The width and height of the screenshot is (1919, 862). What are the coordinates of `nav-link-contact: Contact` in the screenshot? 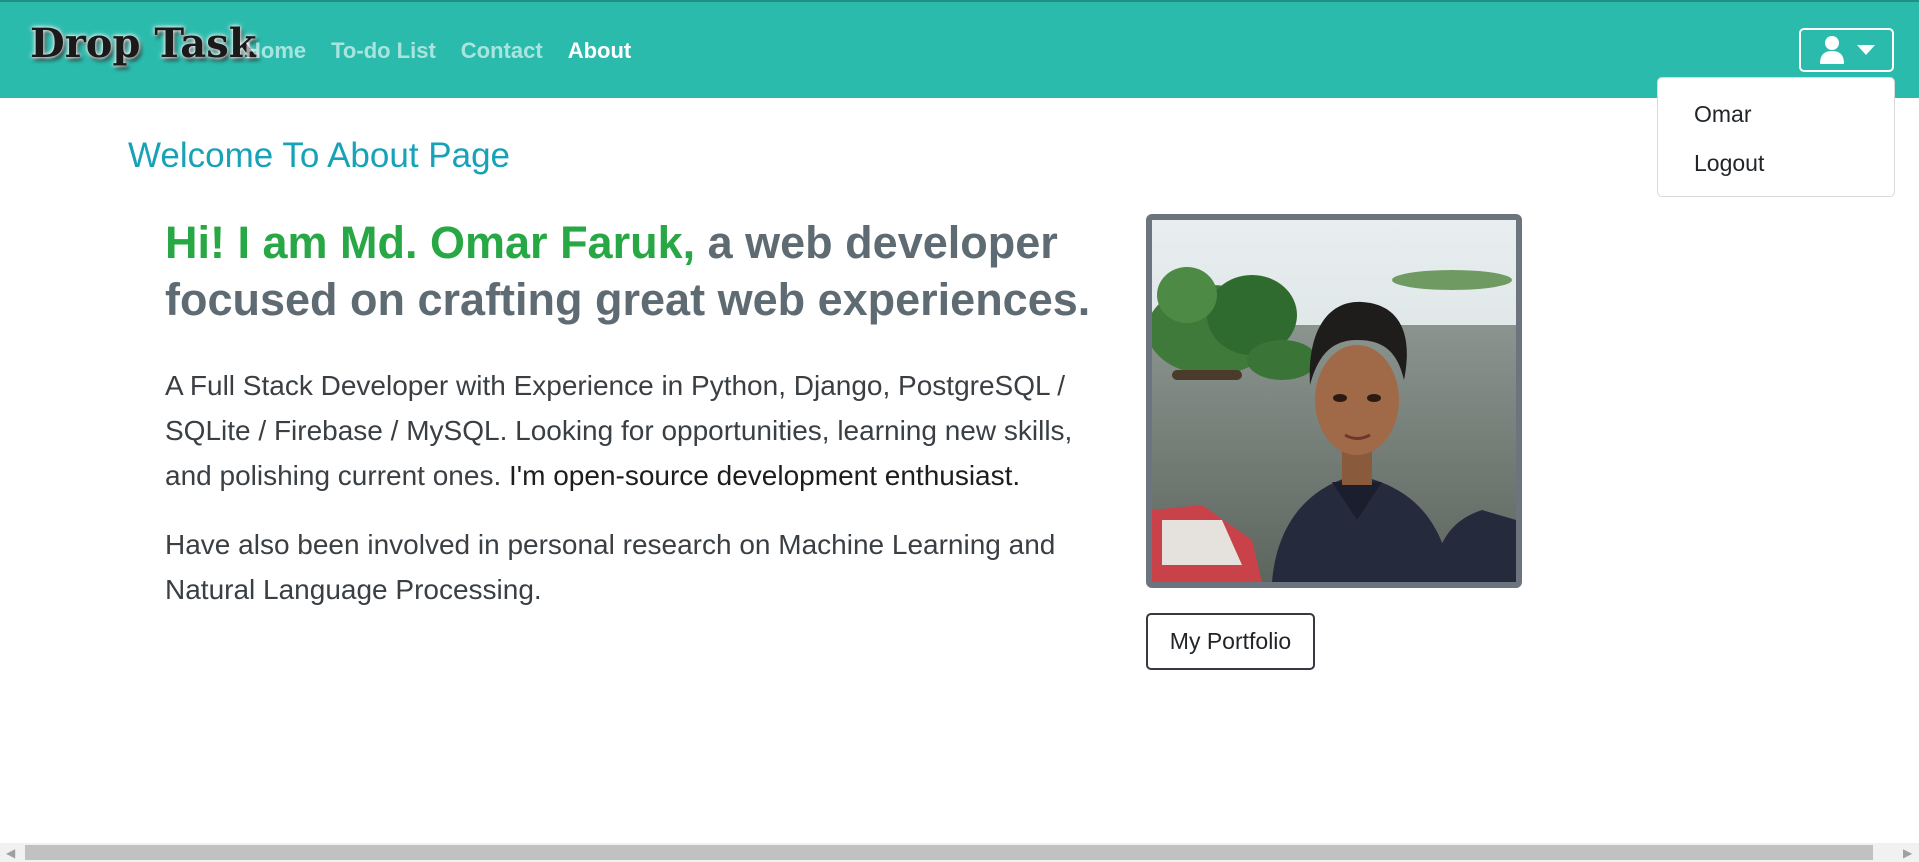 It's located at (502, 51).